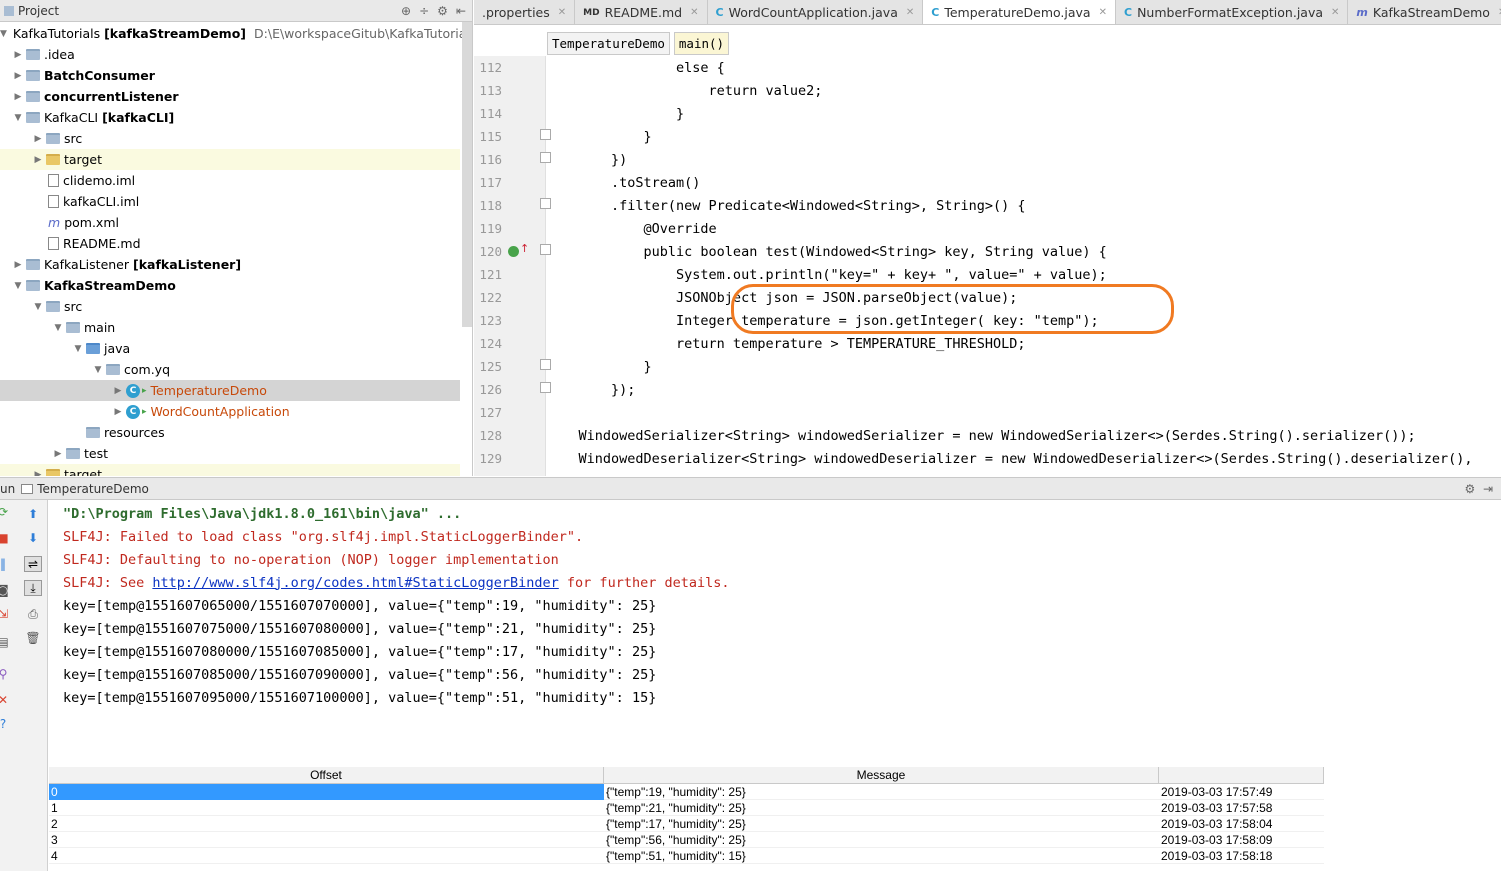 This screenshot has height=871, width=1501. Describe the element at coordinates (230, 390) in the screenshot. I see `tree-item-temperaturedemo: ▶ C ▸ TemperatureDemo` at that location.